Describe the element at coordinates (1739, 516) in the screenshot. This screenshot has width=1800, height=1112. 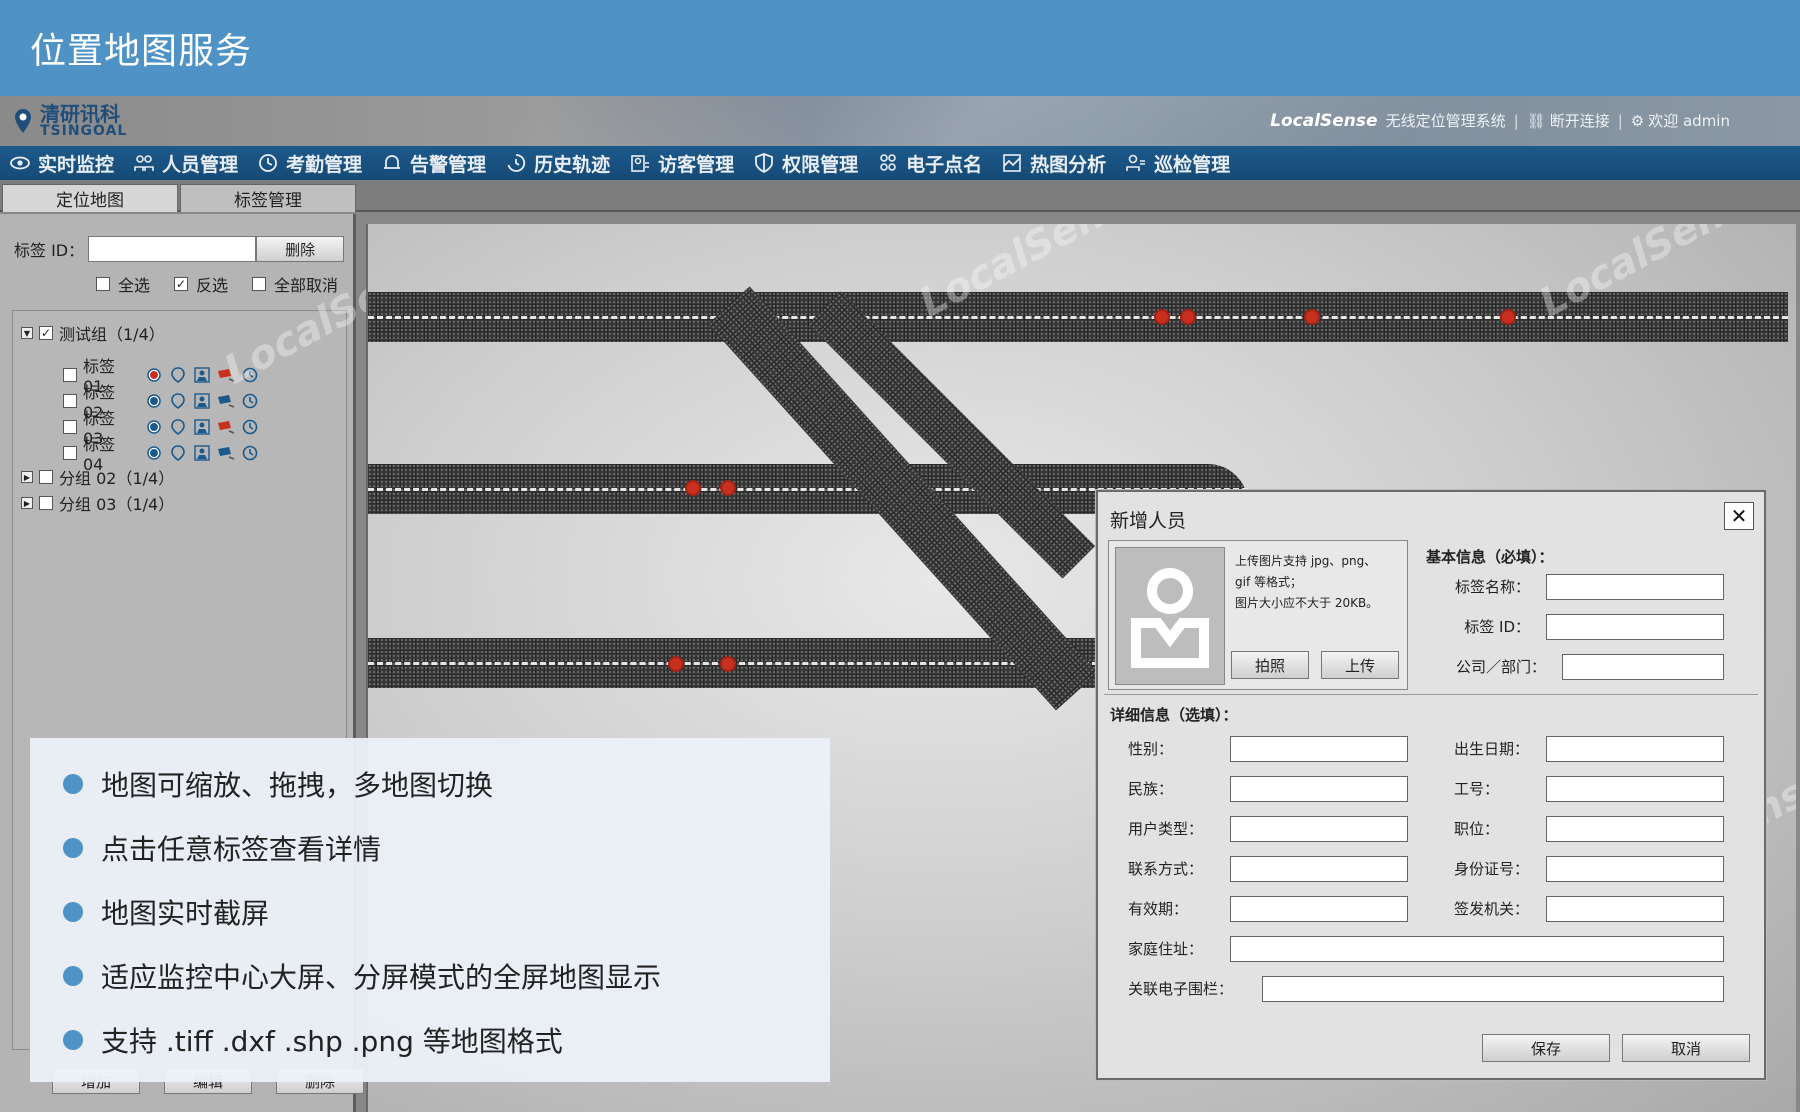
I see `close-icon: ✕` at that location.